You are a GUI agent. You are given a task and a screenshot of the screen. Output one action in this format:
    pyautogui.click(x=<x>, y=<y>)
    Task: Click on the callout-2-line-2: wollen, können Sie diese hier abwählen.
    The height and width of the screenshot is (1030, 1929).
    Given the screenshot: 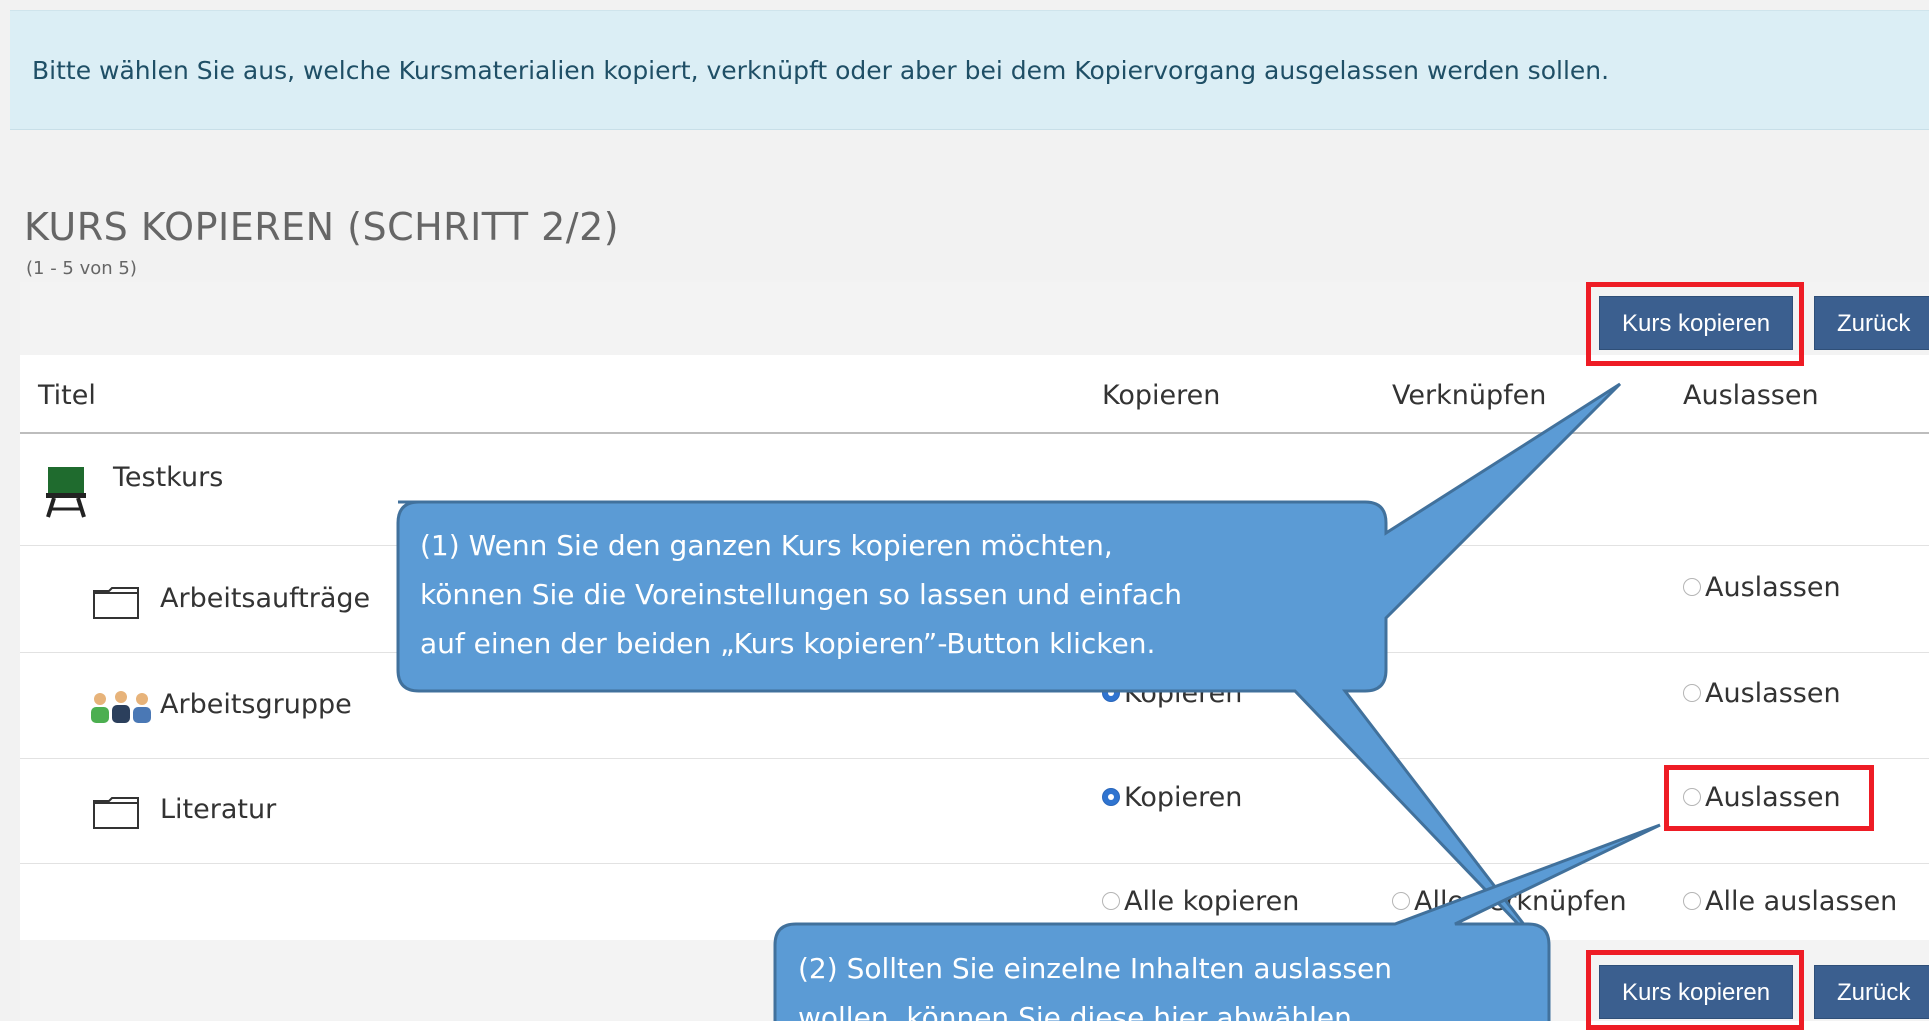 What is the action you would take?
    pyautogui.click(x=1079, y=1011)
    